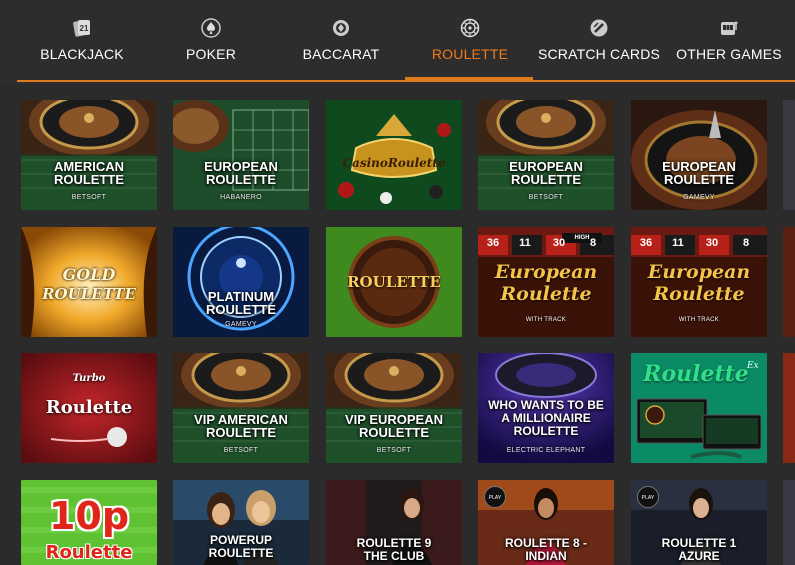  I want to click on baccarat-chip-icon, so click(341, 28).